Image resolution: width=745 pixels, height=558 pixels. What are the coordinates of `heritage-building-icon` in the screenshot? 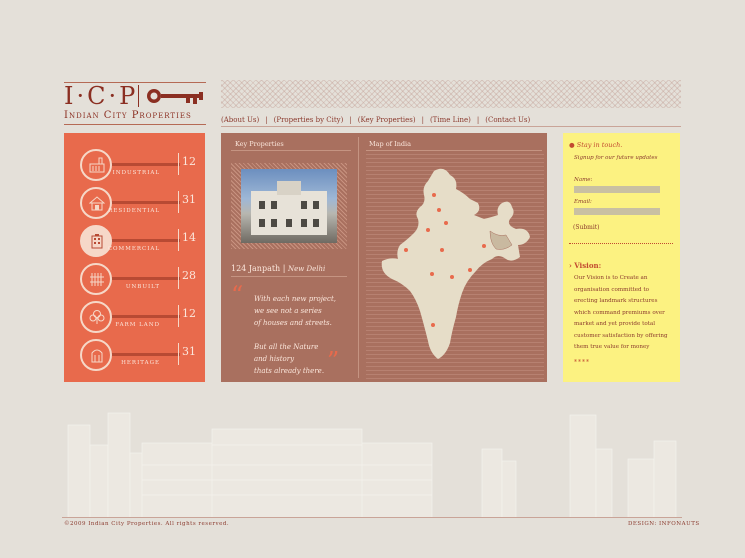 It's located at (97, 356).